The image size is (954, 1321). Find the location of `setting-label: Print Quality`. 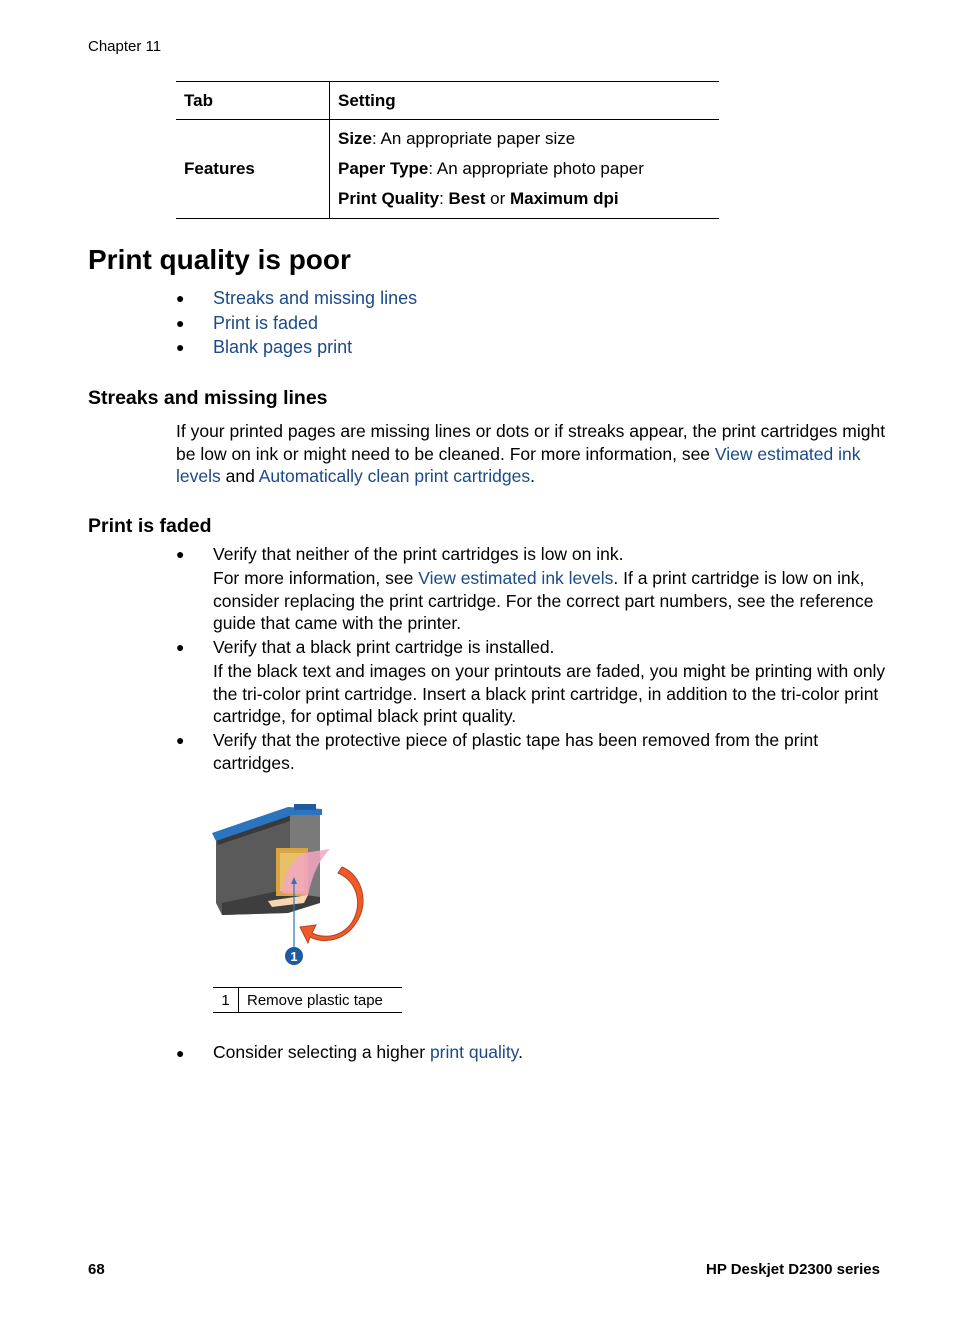

setting-label: Print Quality is located at coordinates (389, 198).